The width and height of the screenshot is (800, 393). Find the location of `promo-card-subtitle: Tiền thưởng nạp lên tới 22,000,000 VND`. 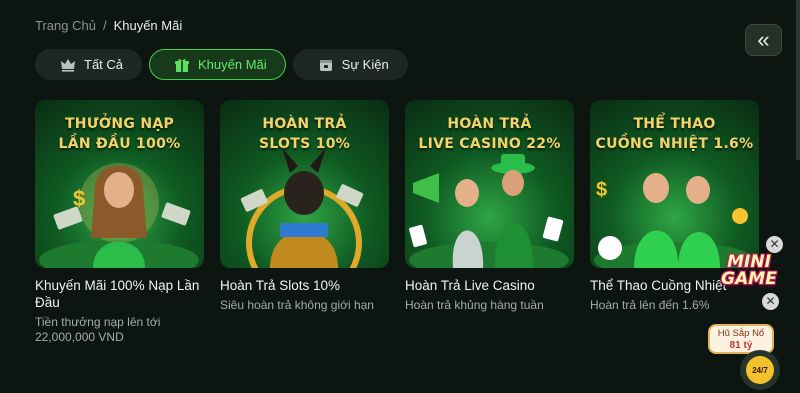

promo-card-subtitle: Tiền thưởng nạp lên tới 22,000,000 VND is located at coordinates (98, 329).